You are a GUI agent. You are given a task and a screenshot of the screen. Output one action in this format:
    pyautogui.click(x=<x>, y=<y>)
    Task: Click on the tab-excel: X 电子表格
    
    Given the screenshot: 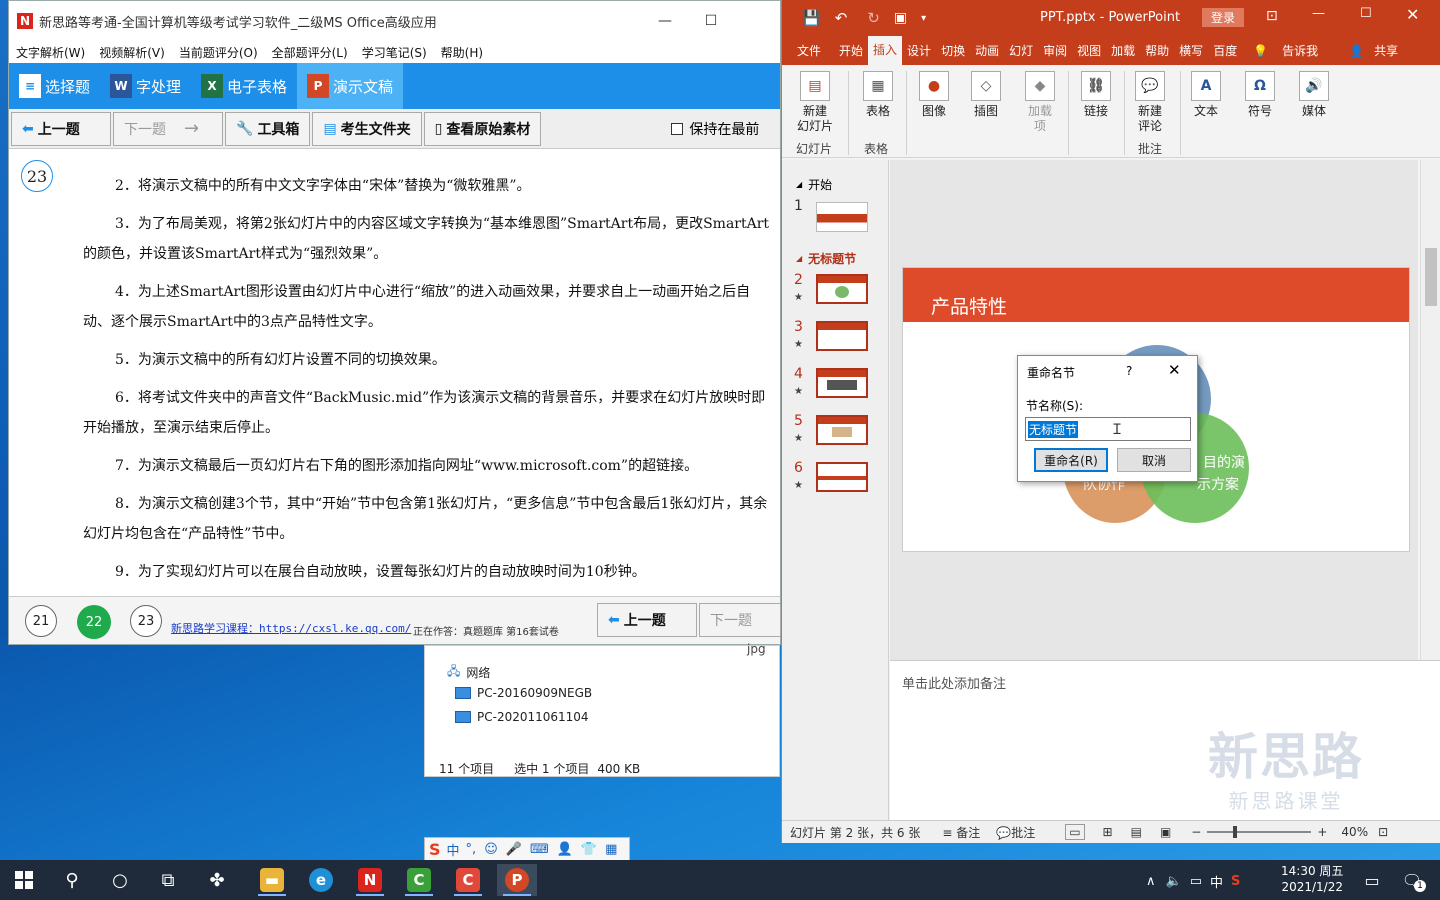 What is the action you would take?
    pyautogui.click(x=244, y=86)
    